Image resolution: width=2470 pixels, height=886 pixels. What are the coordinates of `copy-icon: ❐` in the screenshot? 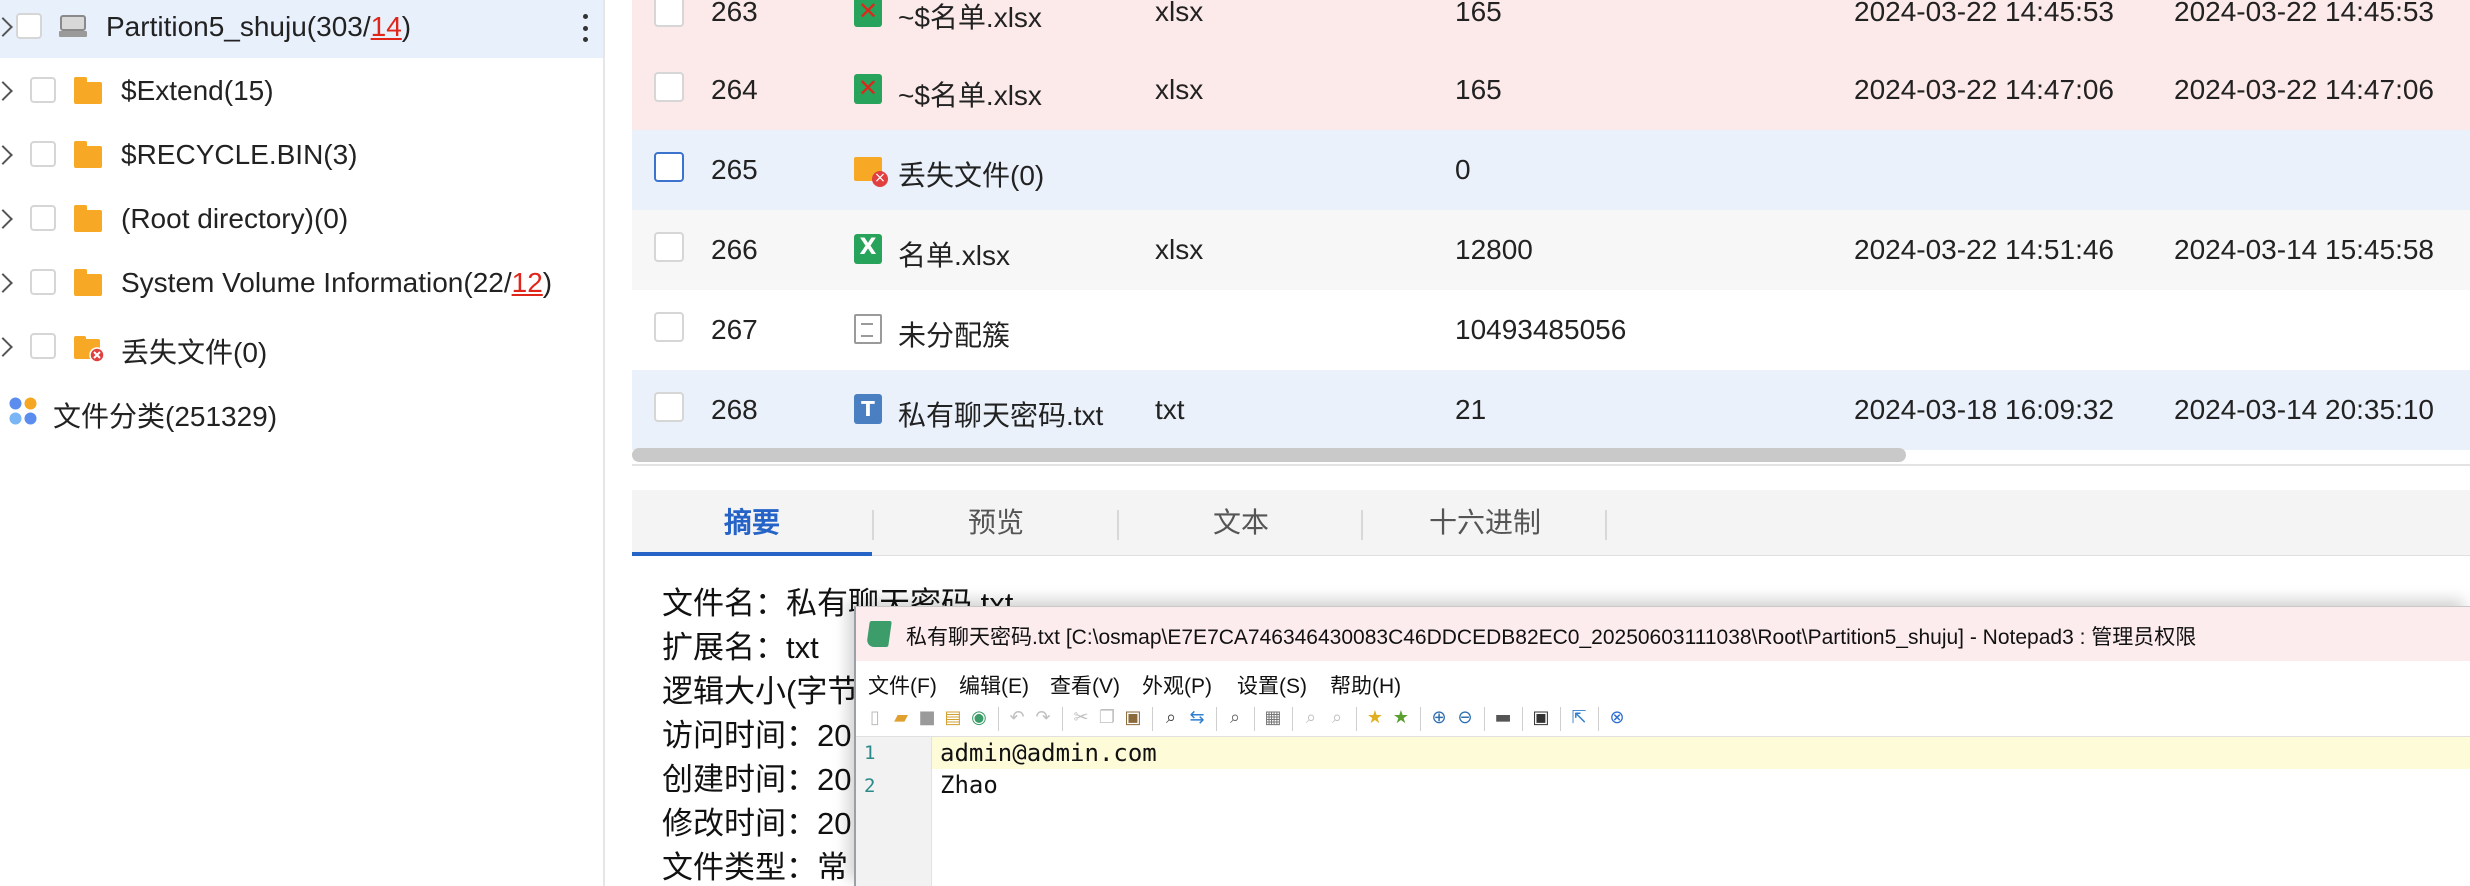 It's located at (1107, 718).